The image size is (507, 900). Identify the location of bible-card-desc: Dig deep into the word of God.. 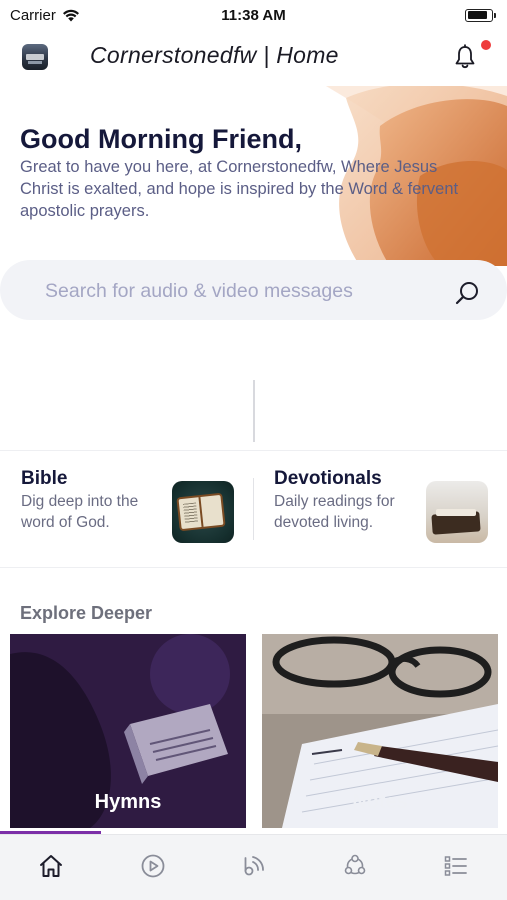
(80, 512).